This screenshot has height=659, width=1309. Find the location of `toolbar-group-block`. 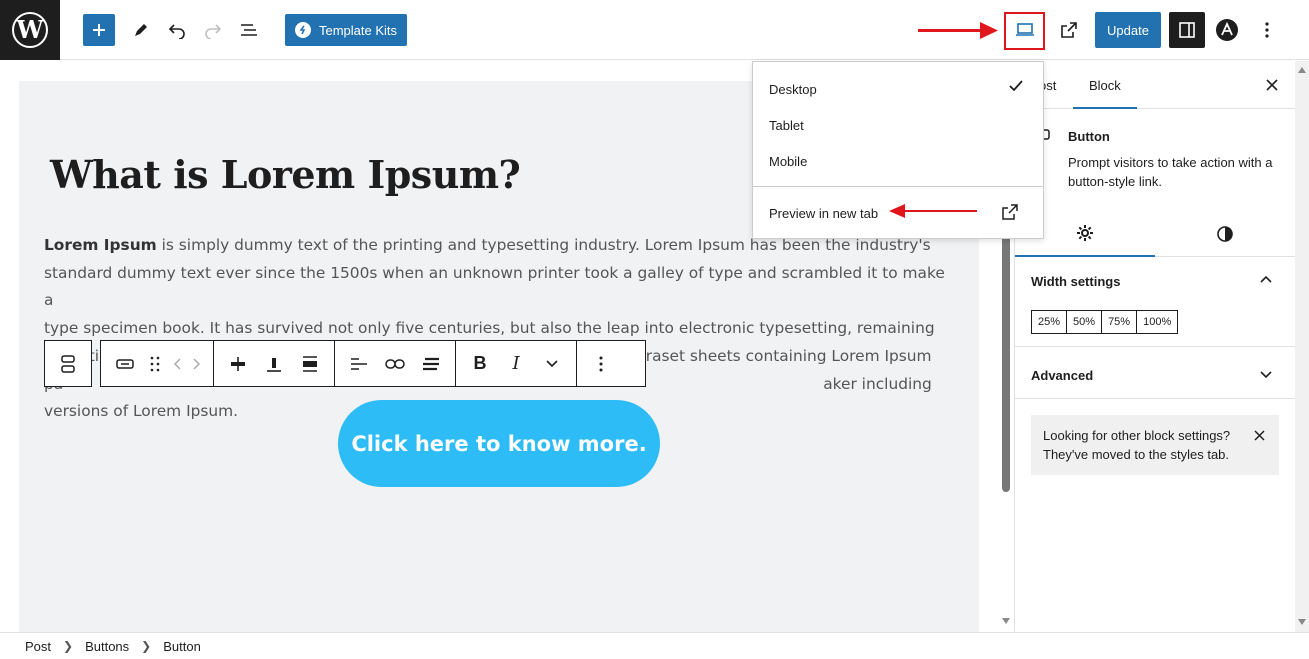

toolbar-group-block is located at coordinates (157, 363).